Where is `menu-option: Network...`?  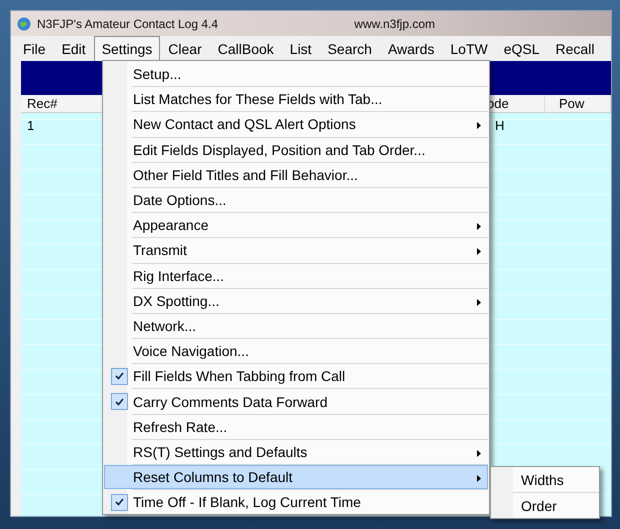 menu-option: Network... is located at coordinates (296, 326).